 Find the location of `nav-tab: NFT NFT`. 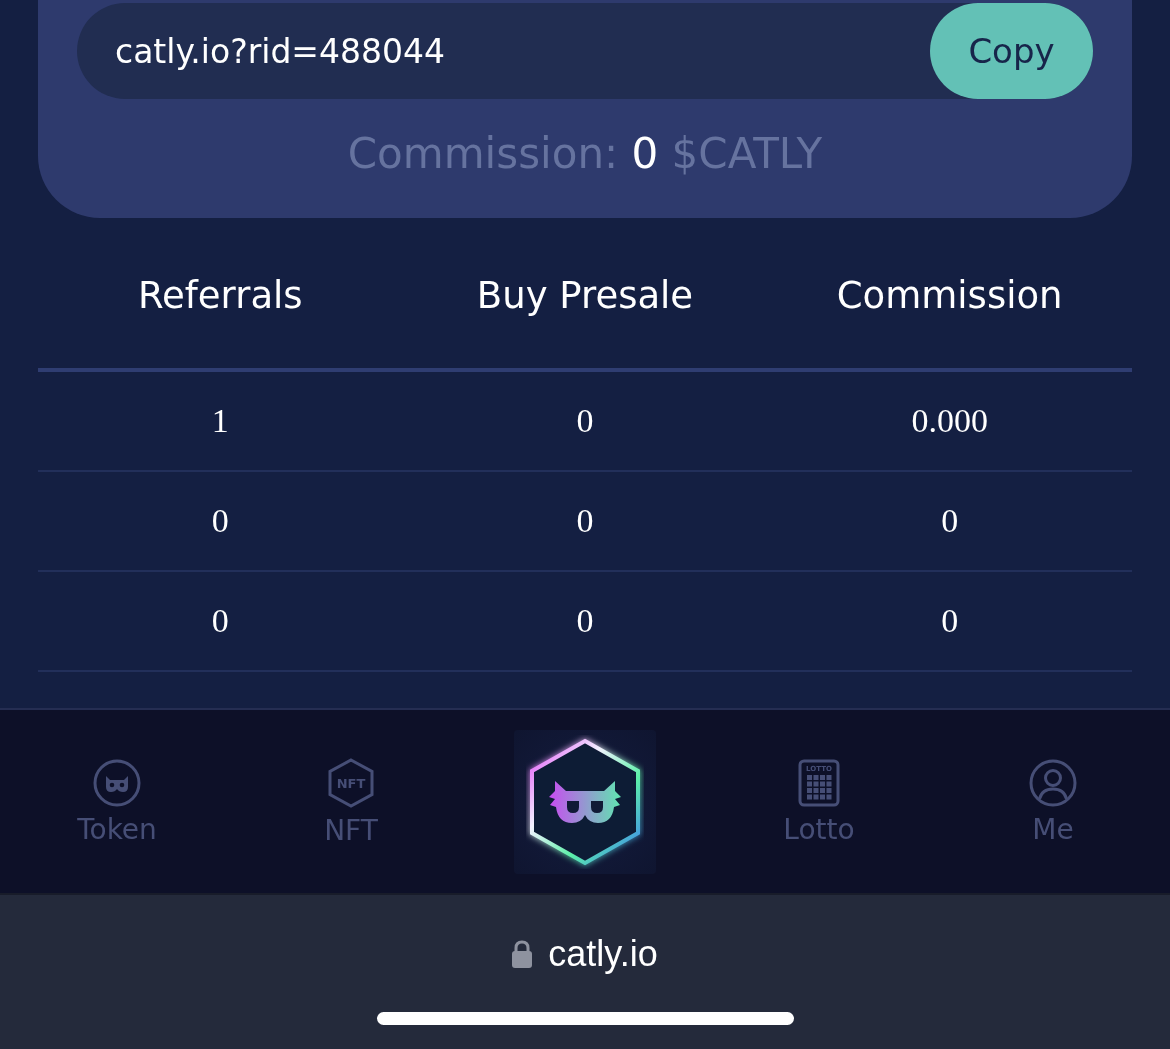

nav-tab: NFT NFT is located at coordinates (351, 801).